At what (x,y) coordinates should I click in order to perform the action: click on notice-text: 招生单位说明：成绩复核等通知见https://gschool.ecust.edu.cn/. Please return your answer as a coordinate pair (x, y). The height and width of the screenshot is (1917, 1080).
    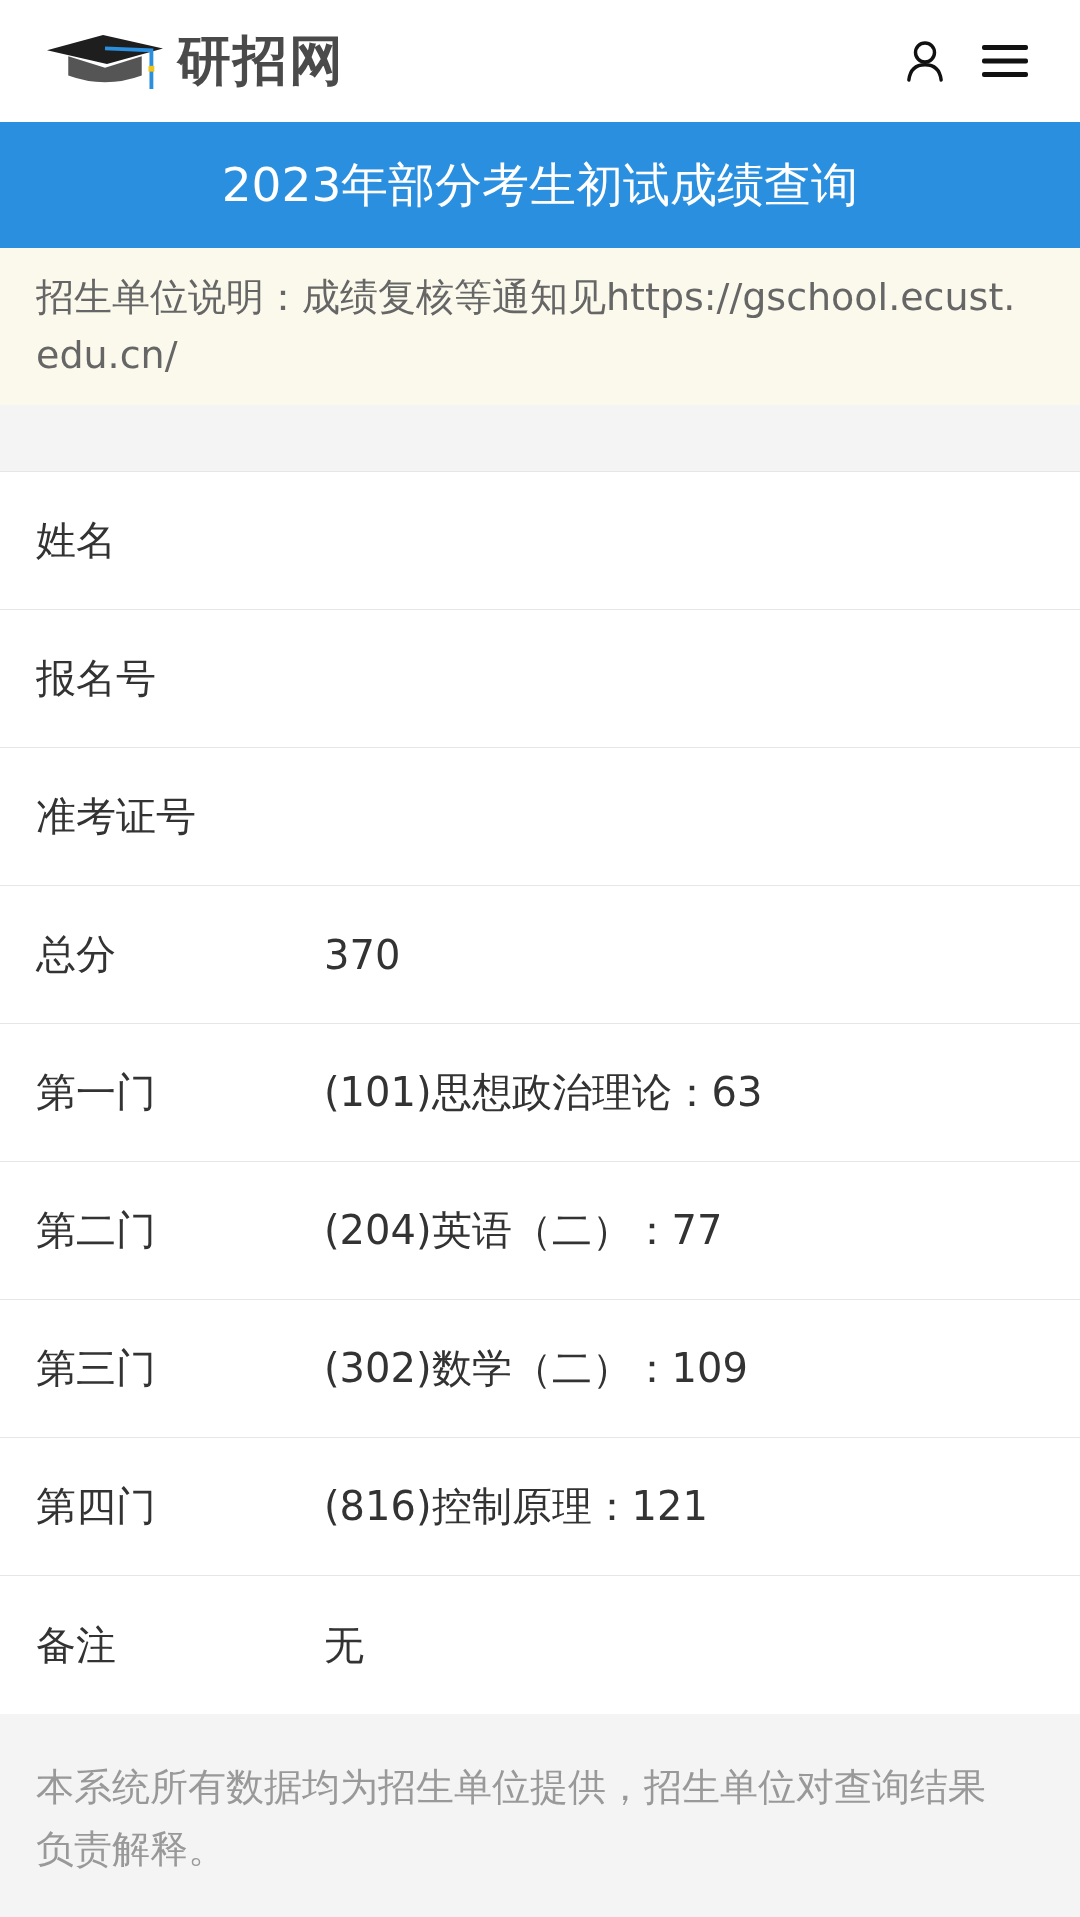
    Looking at the image, I should click on (526, 326).